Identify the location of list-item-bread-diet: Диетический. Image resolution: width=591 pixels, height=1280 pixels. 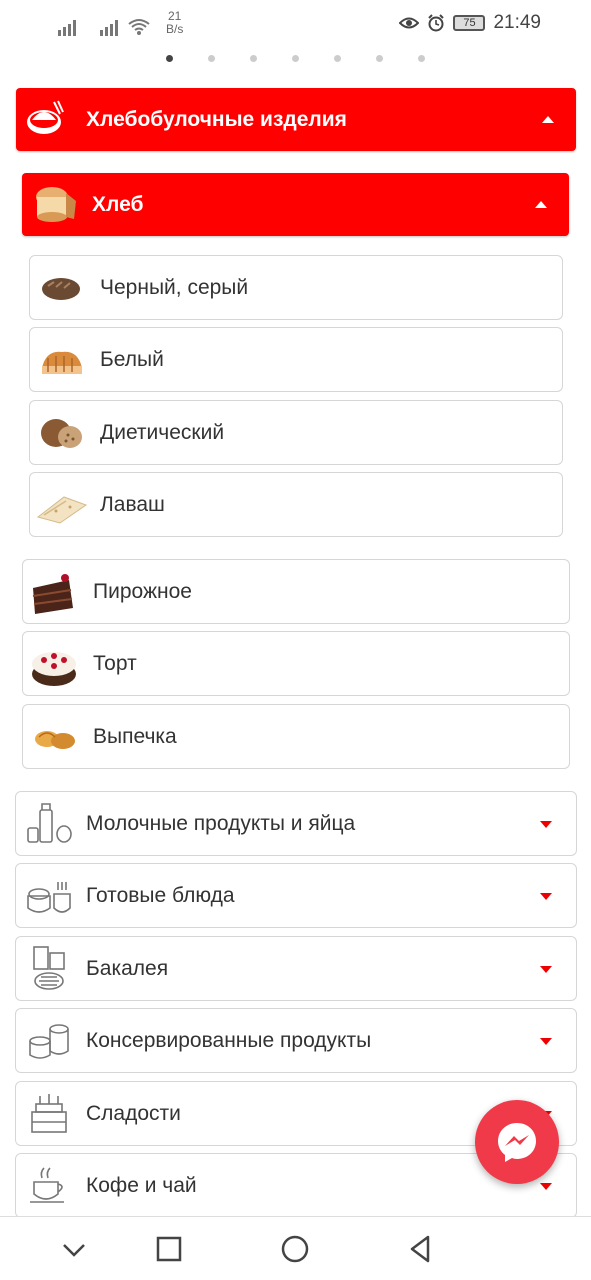
(296, 432).